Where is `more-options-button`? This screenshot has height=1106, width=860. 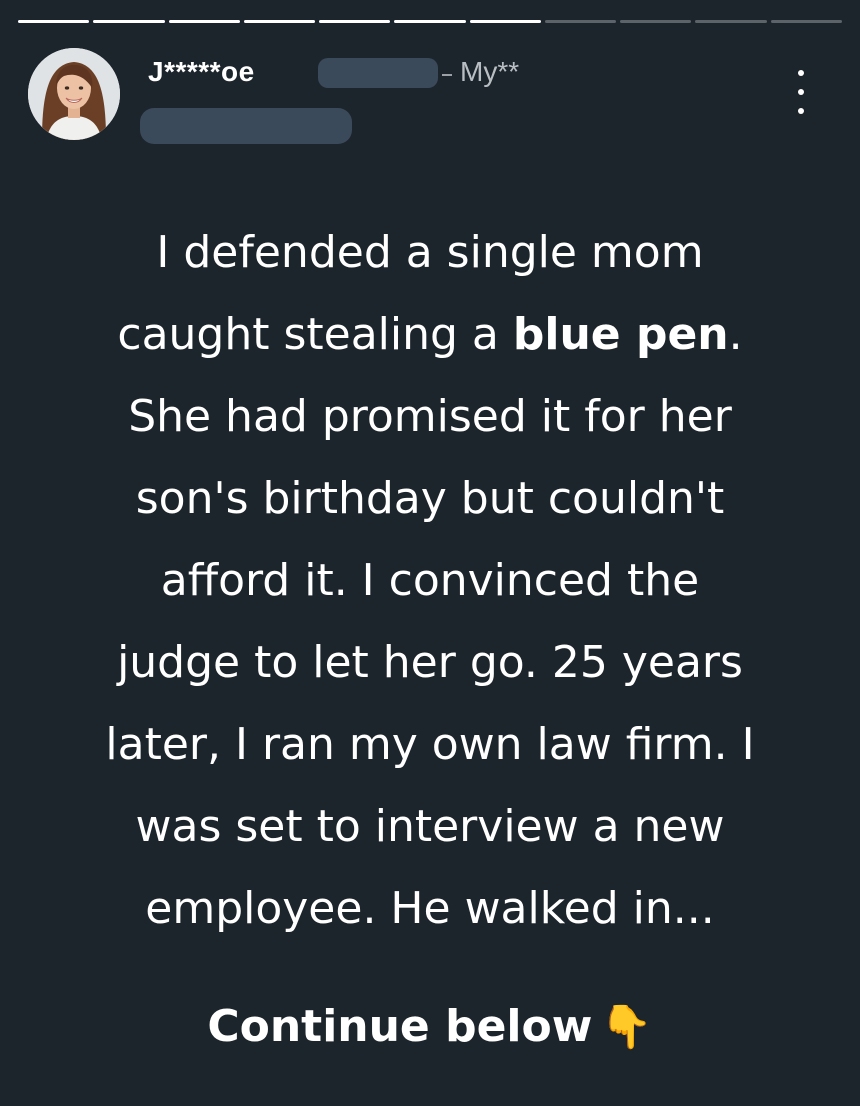
more-options-button is located at coordinates (801, 92).